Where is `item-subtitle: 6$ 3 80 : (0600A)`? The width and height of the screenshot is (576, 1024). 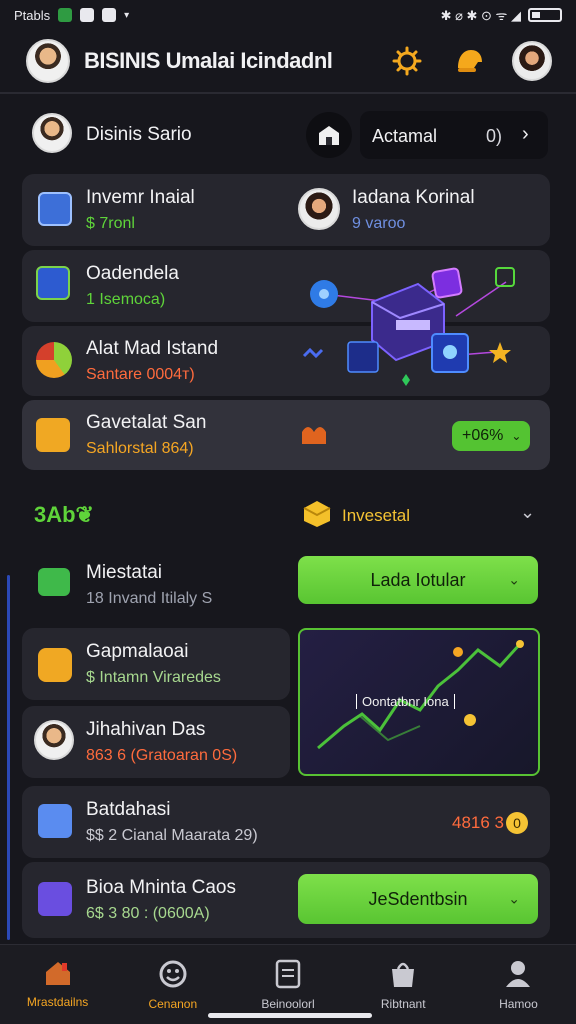
item-subtitle: 6$ 3 80 : (0600A) is located at coordinates (148, 913).